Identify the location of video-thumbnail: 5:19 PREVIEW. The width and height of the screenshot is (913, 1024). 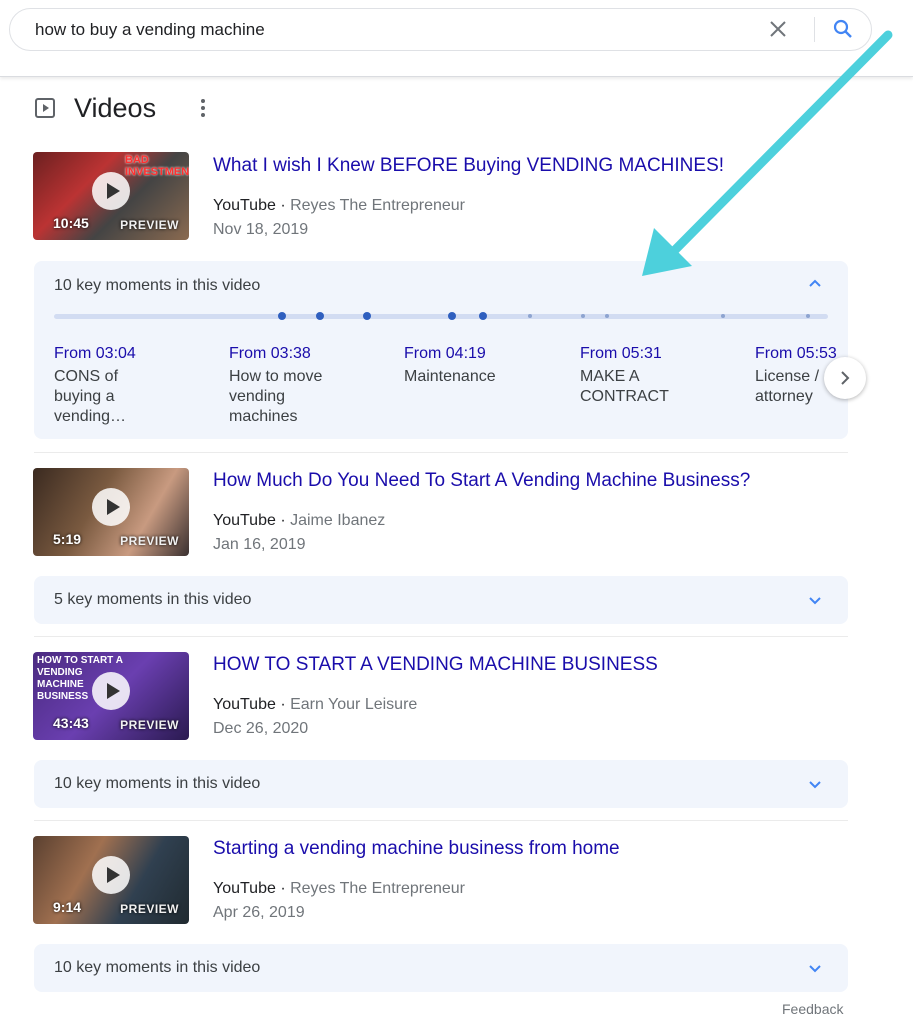
(111, 512).